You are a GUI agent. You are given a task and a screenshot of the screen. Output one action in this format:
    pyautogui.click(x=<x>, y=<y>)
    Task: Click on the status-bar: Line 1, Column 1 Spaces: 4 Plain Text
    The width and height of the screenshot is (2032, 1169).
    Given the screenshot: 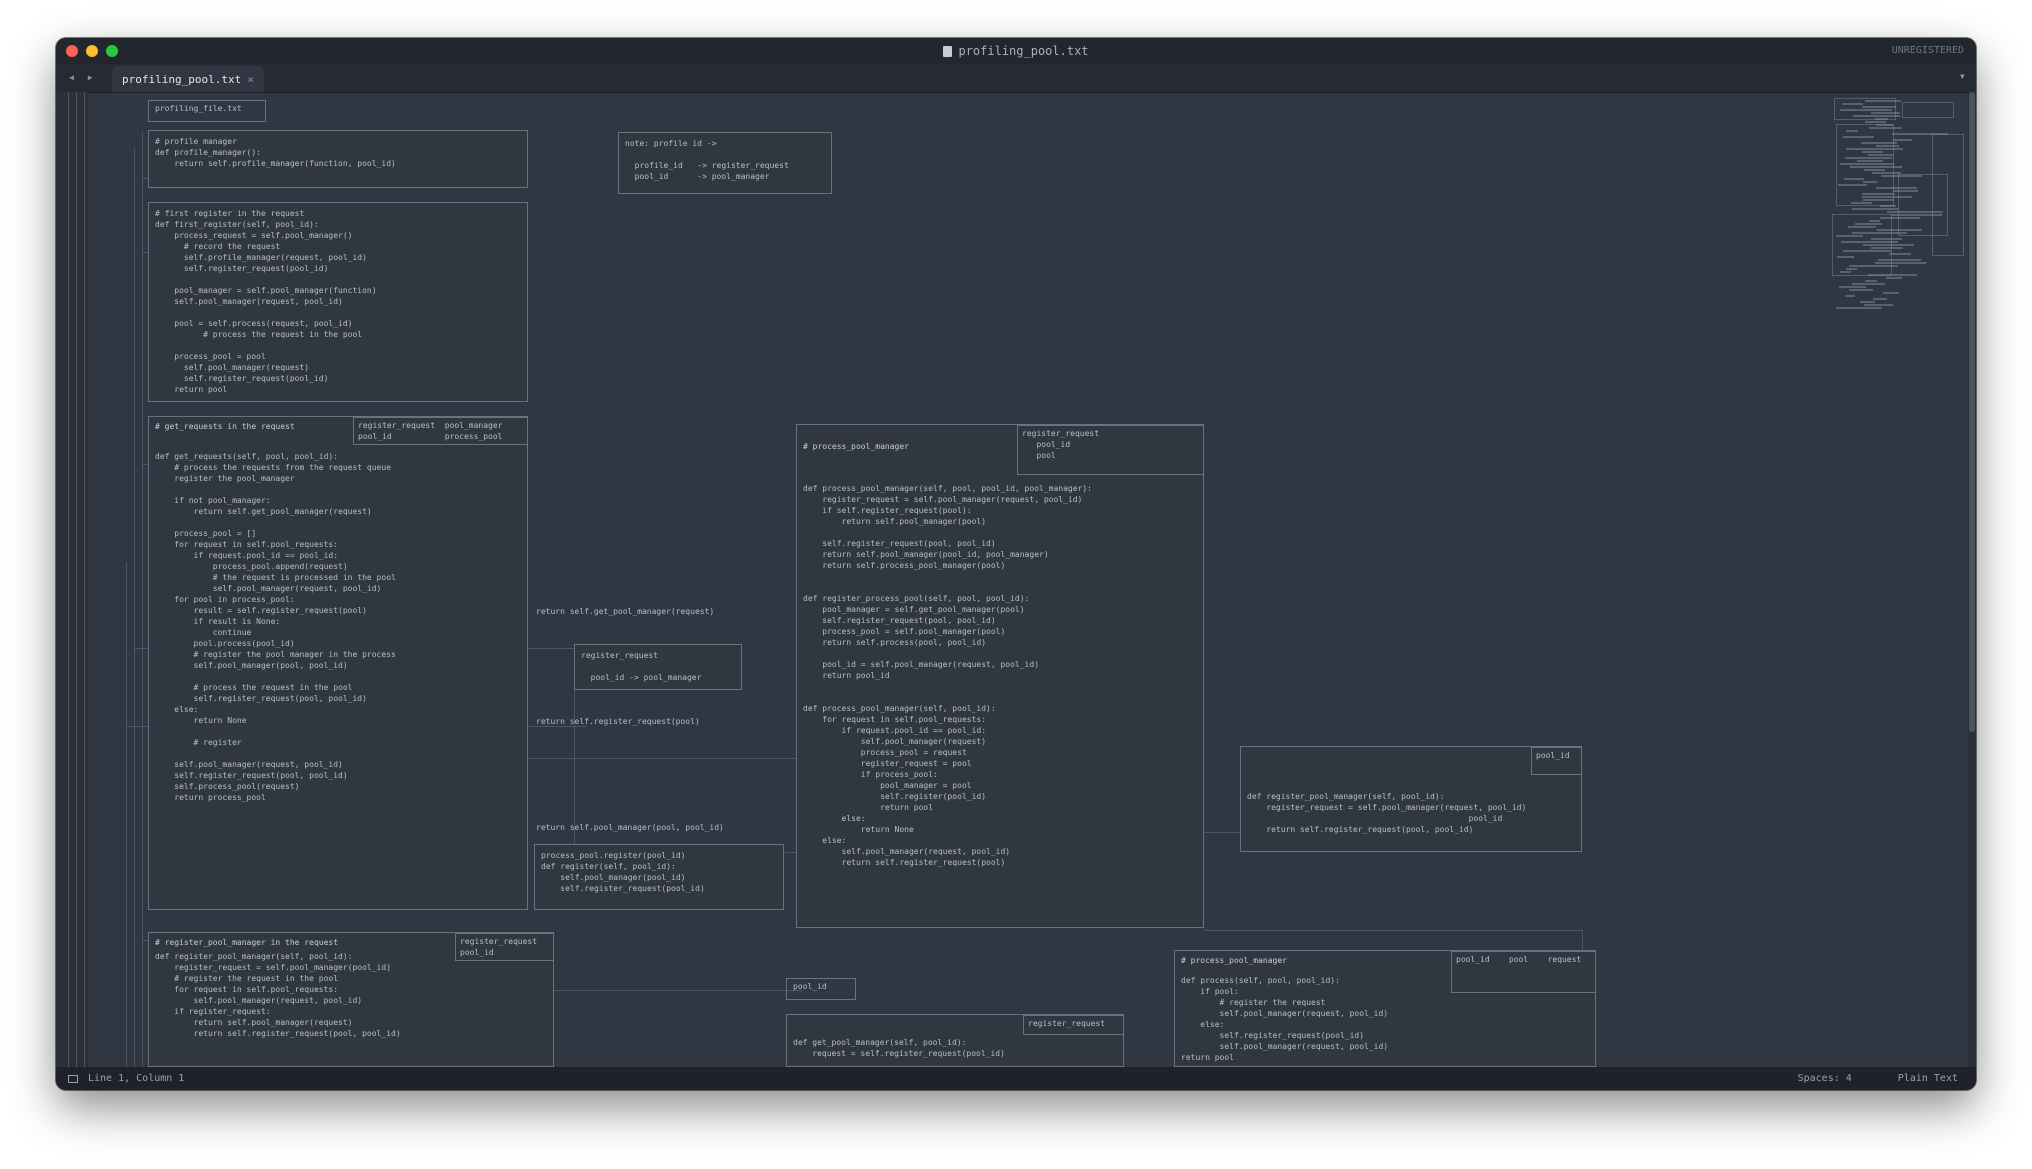 What is the action you would take?
    pyautogui.click(x=1016, y=1078)
    